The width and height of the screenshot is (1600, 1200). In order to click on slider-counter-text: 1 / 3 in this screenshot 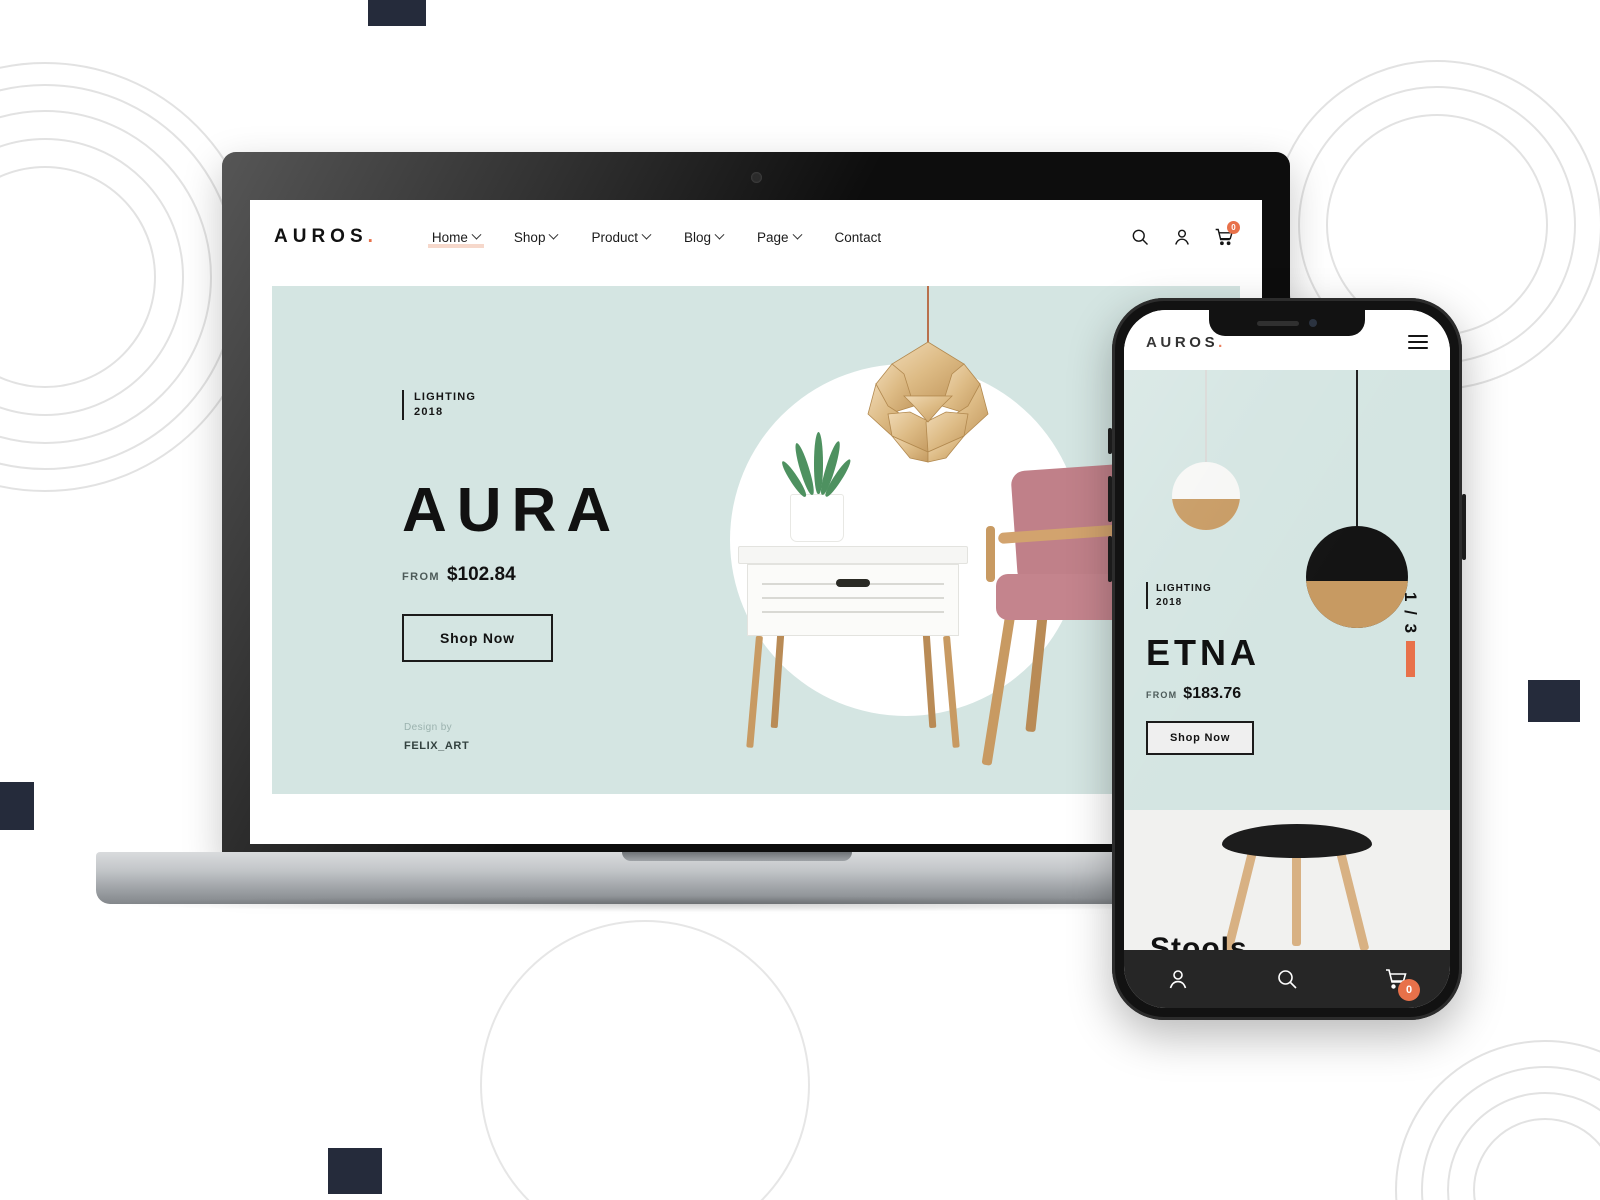, I will do `click(1410, 614)`.